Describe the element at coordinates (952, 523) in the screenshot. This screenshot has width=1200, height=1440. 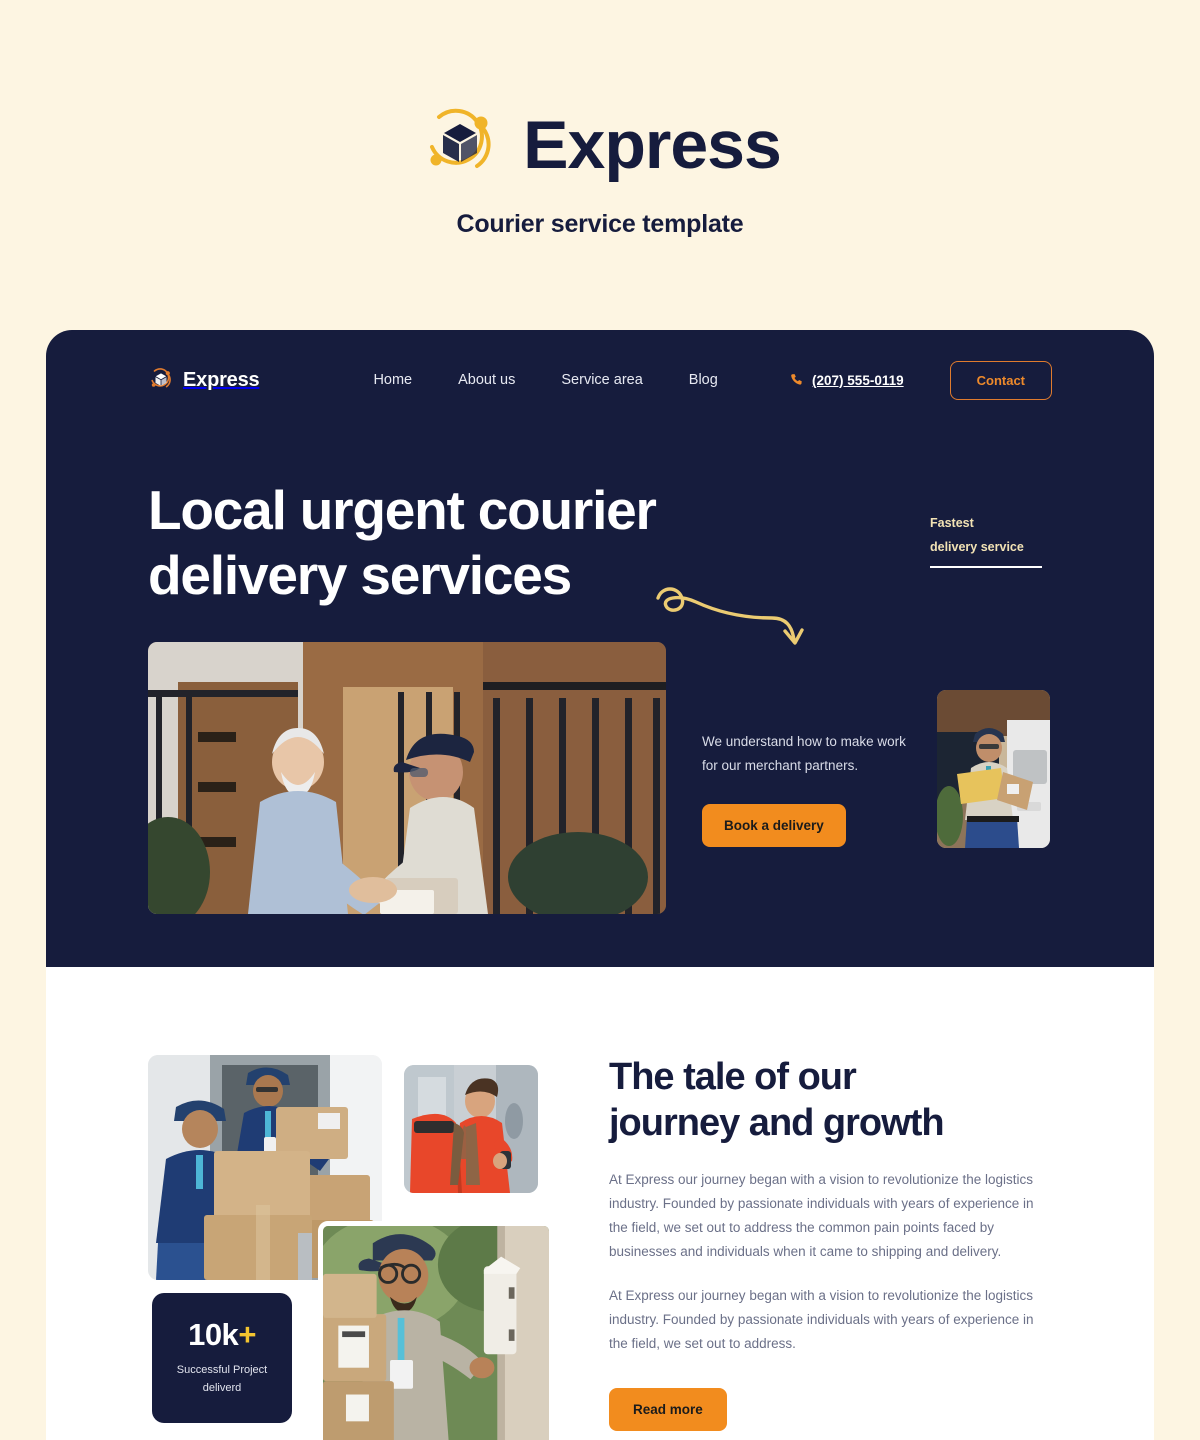
I see `hero-badge-line-1: Fastest` at that location.